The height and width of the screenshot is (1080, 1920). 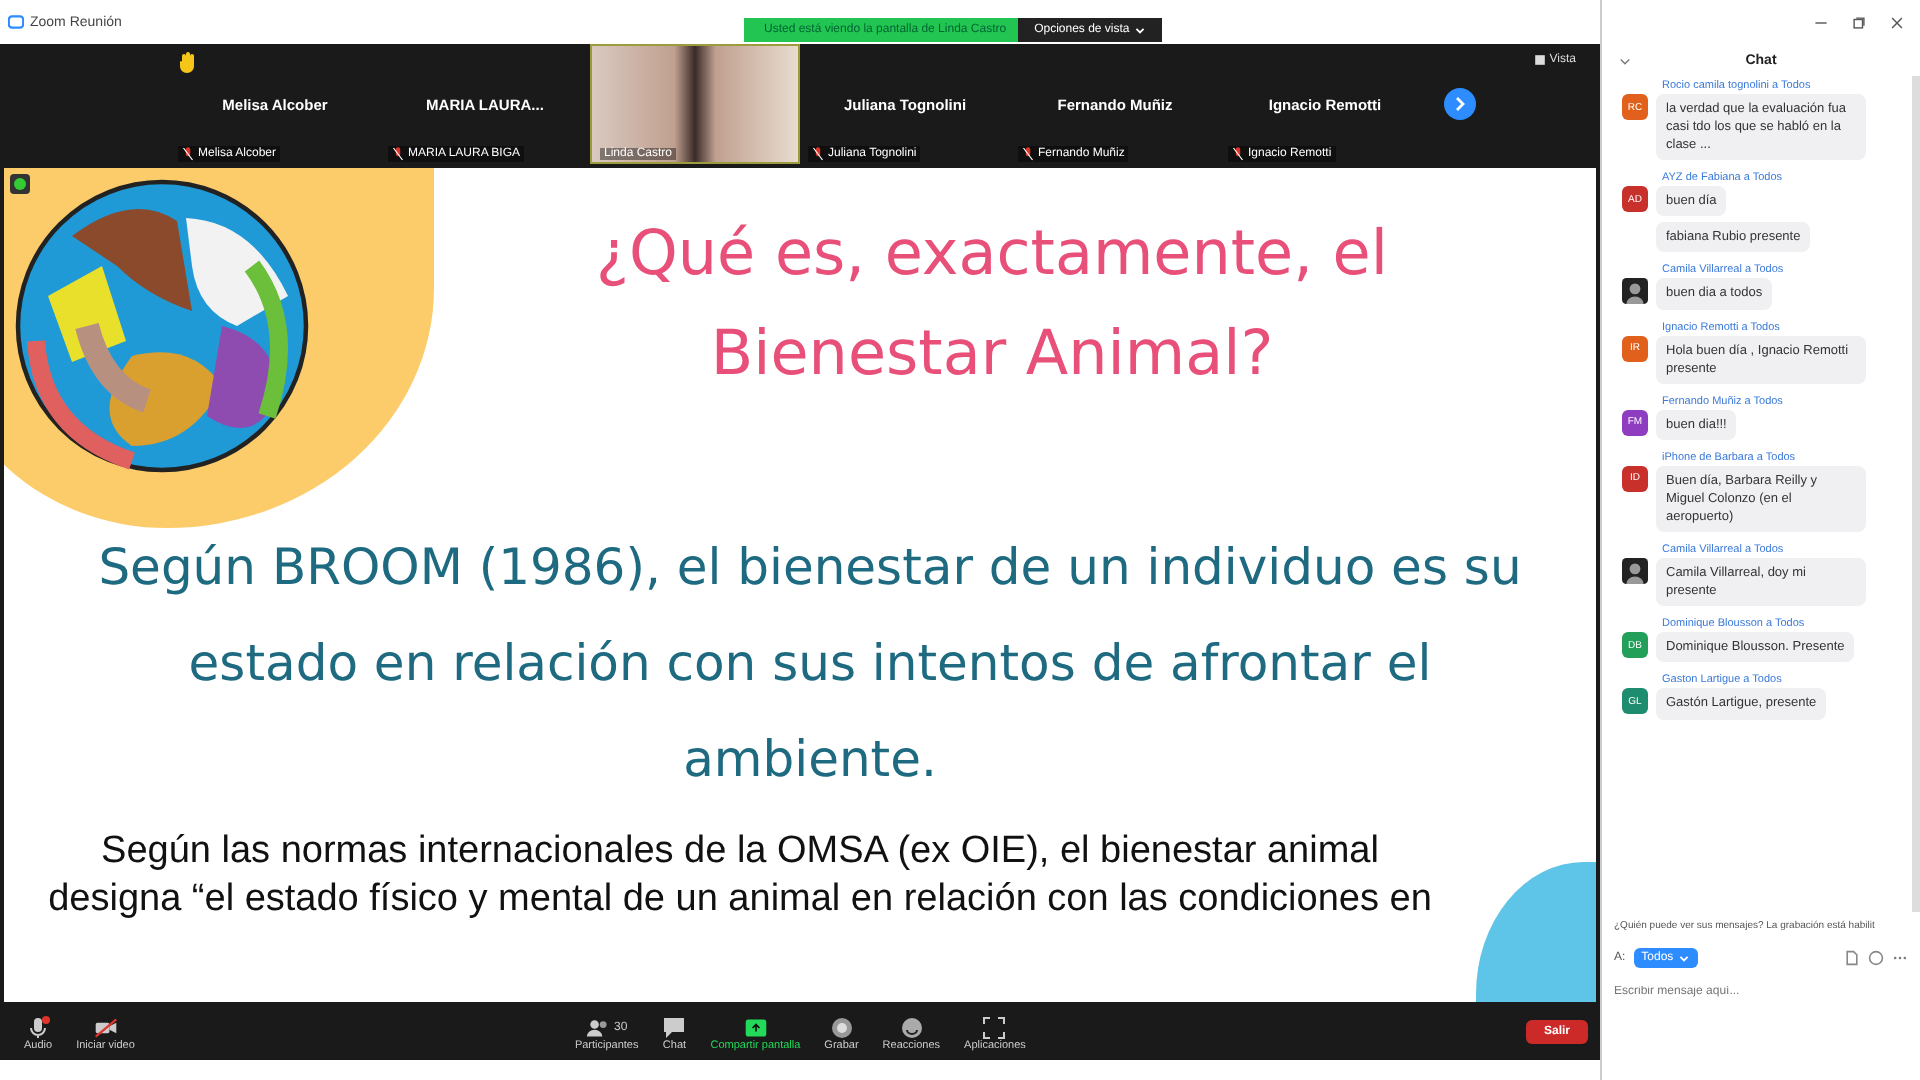 What do you see at coordinates (755, 1027) in the screenshot?
I see `share-screen-icon` at bounding box center [755, 1027].